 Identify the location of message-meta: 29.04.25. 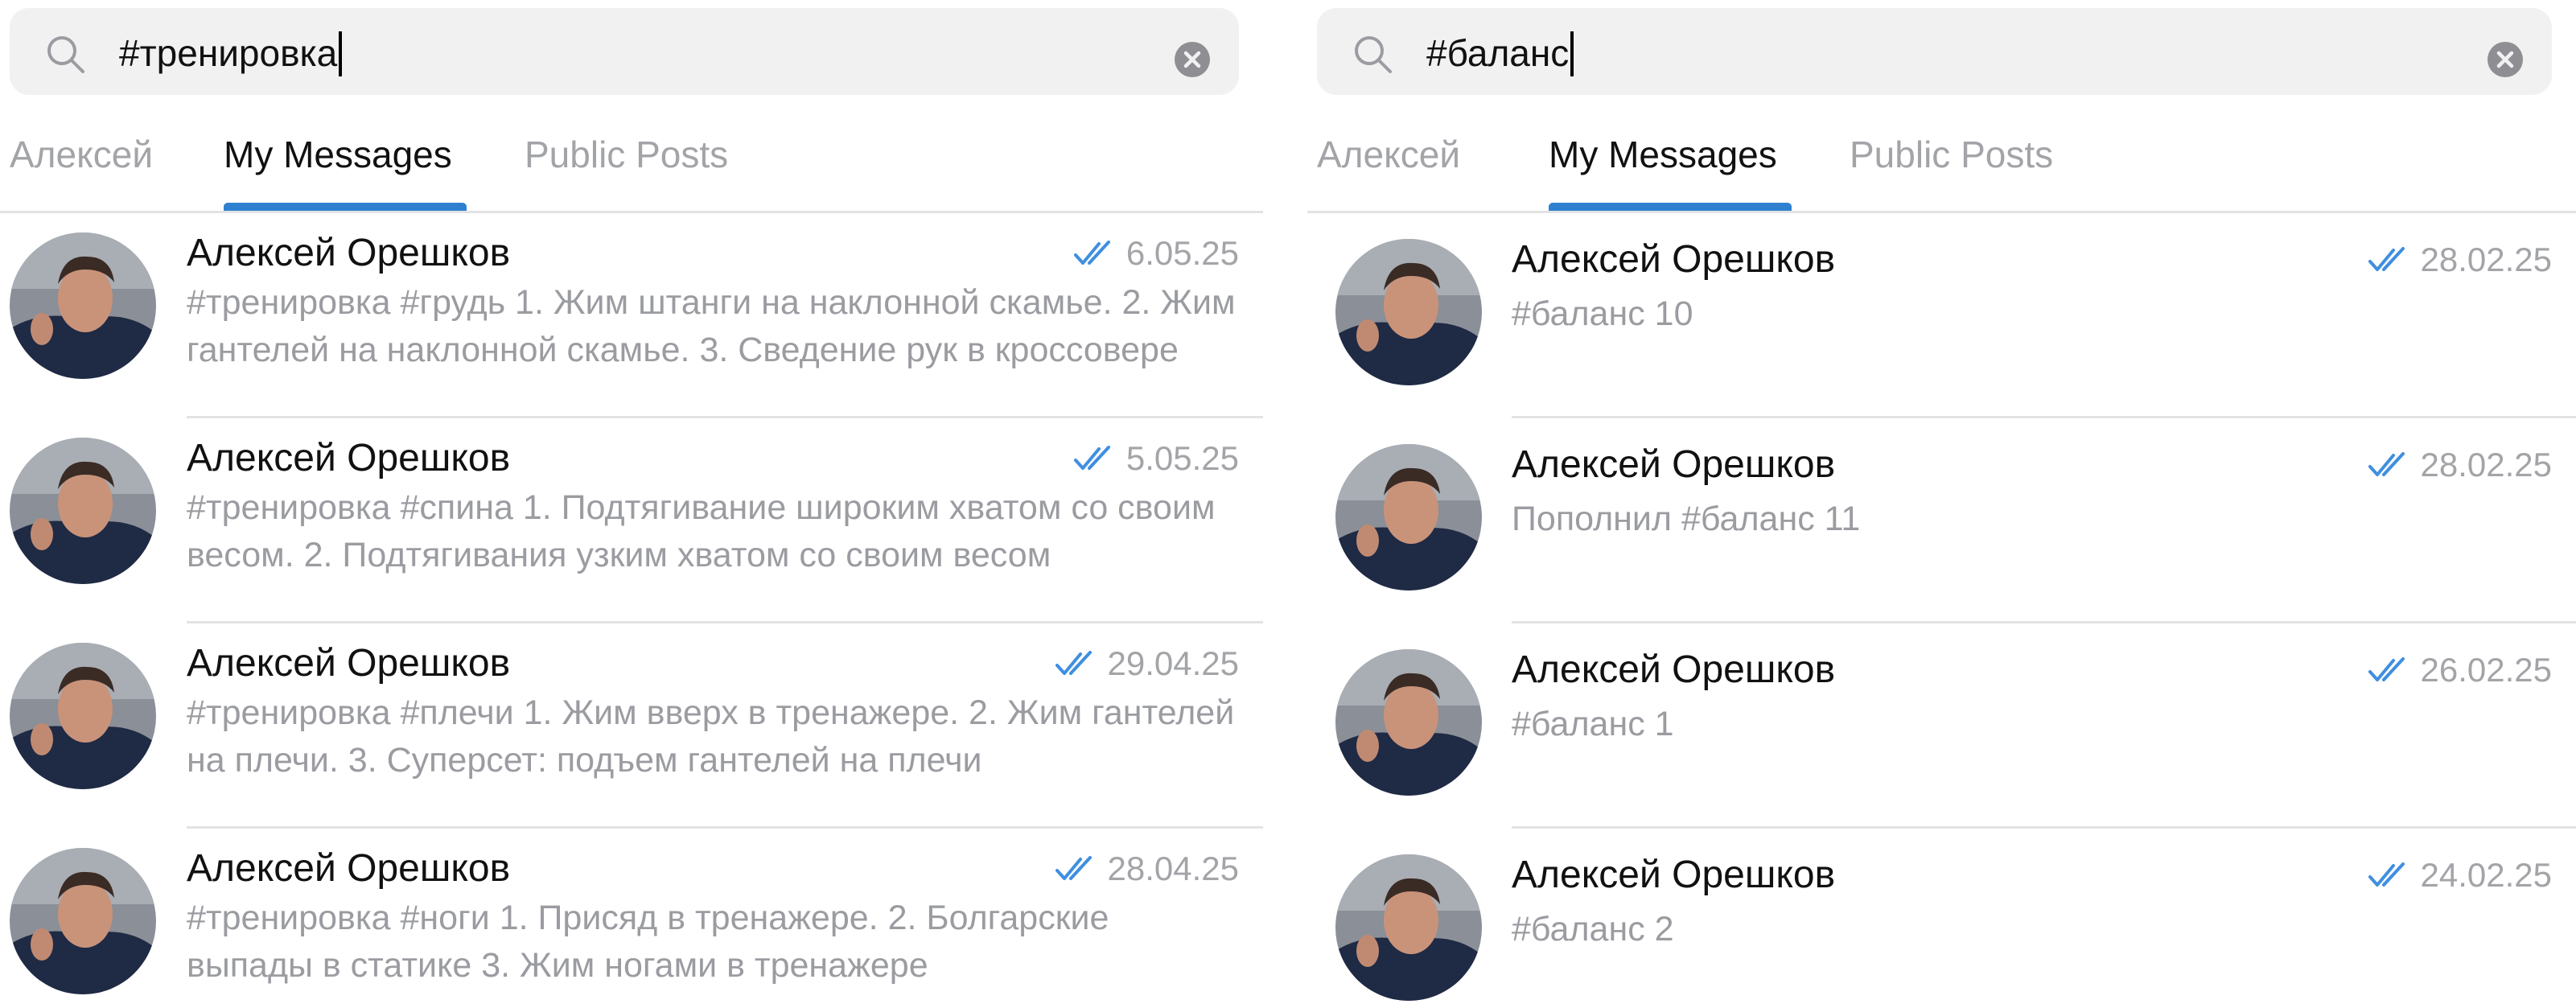
(1147, 663).